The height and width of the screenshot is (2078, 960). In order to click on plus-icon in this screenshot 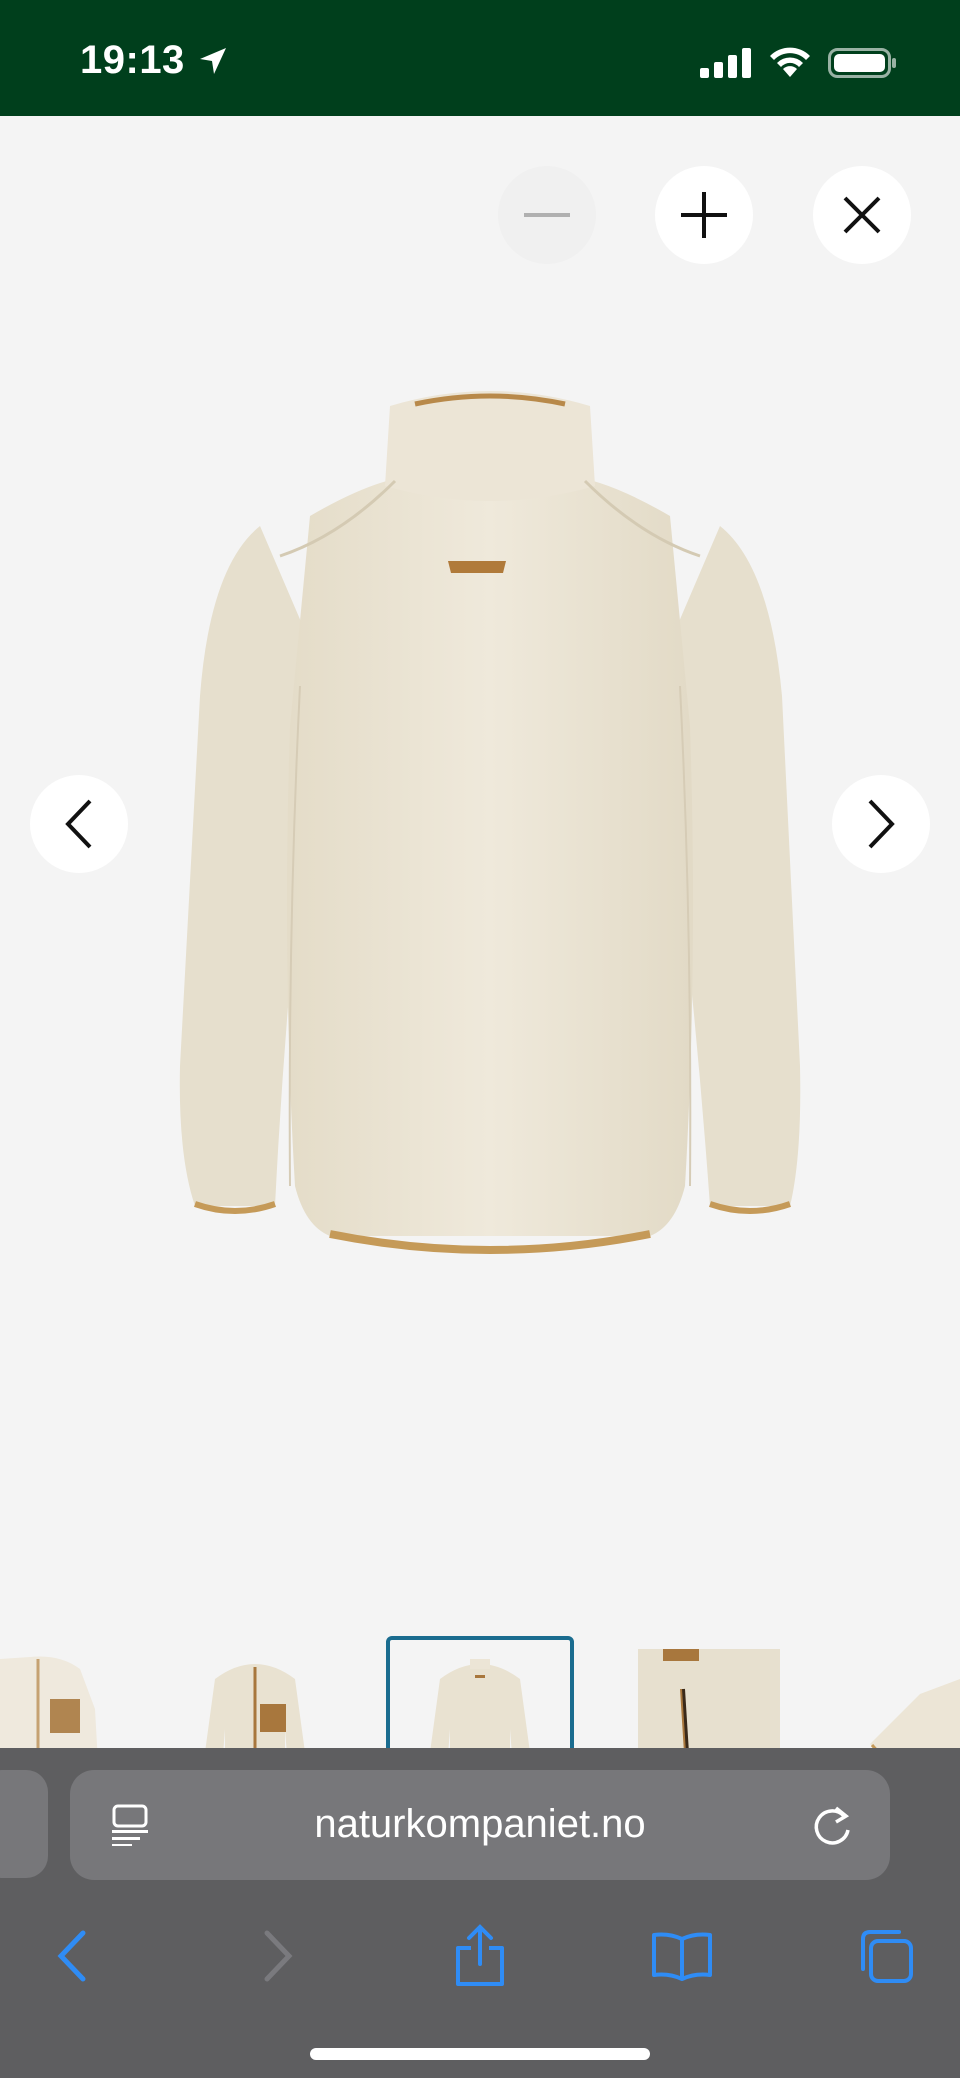, I will do `click(704, 215)`.